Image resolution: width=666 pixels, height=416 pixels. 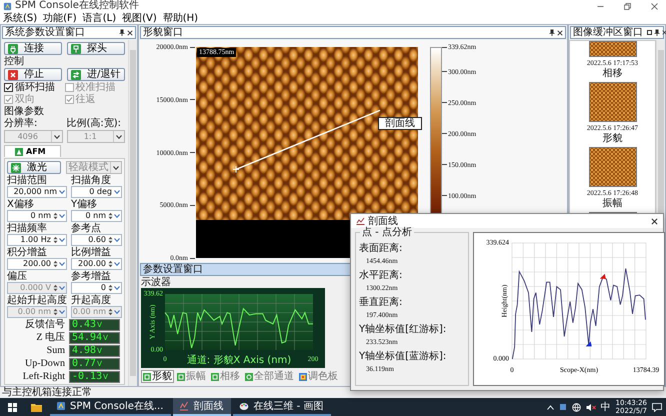 I want to click on field-label: X偏移, so click(x=20, y=204).